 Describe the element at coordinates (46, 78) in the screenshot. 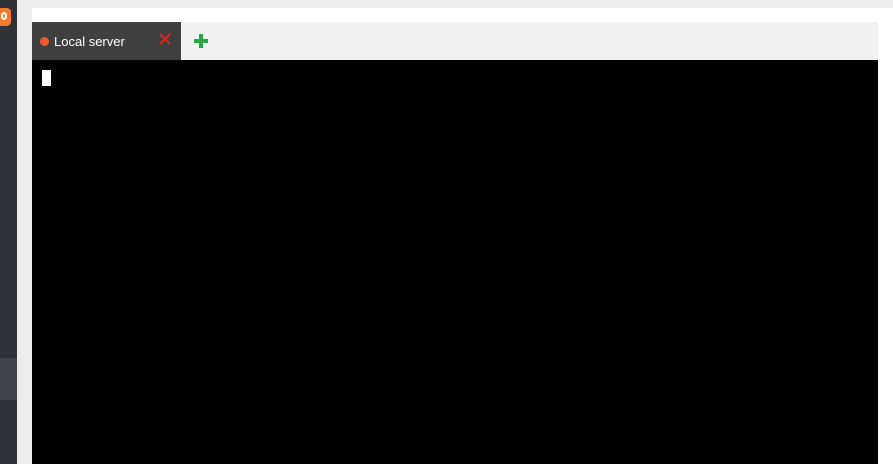

I see `terminal-cursor` at that location.